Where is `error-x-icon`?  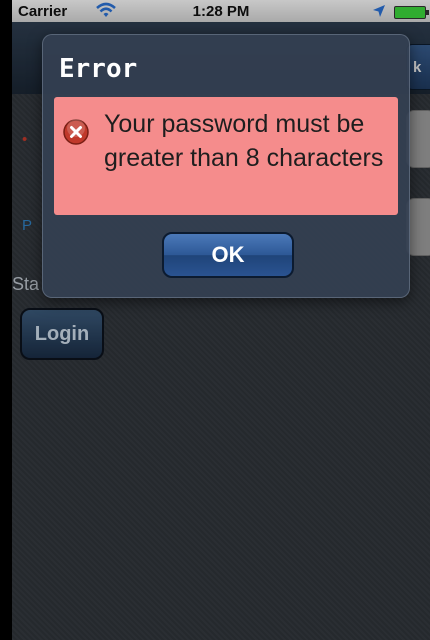 error-x-icon is located at coordinates (76, 132).